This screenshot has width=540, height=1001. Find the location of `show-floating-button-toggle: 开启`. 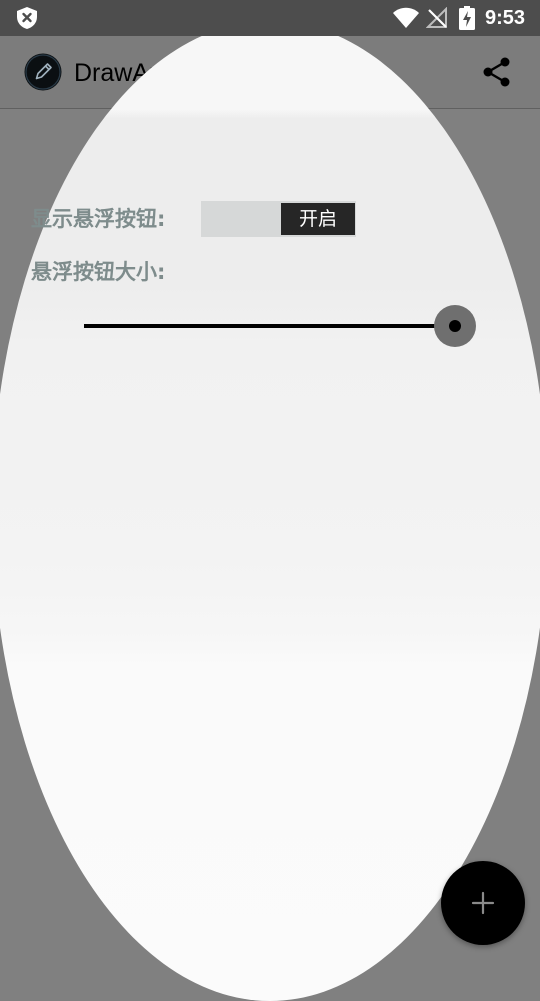

show-floating-button-toggle: 开启 is located at coordinates (278, 219).